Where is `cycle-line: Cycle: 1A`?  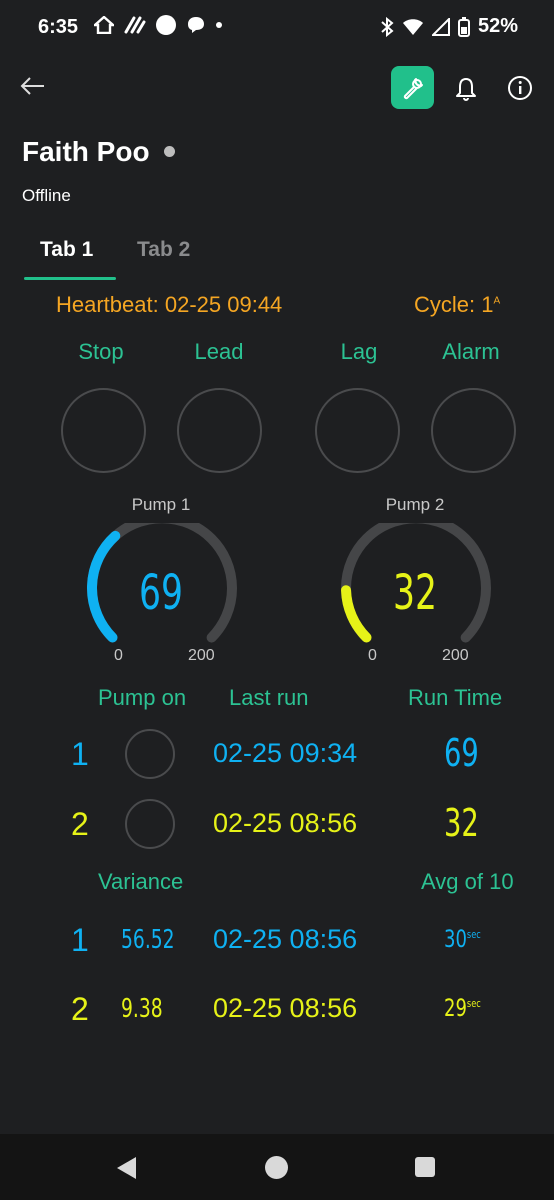 cycle-line: Cycle: 1A is located at coordinates (457, 305).